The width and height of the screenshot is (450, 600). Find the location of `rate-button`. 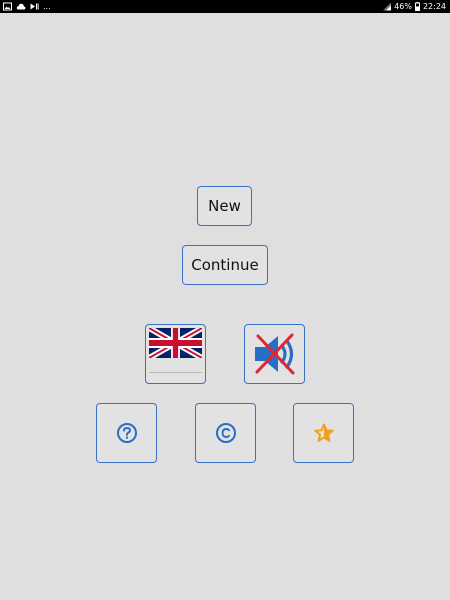

rate-button is located at coordinates (323, 433).